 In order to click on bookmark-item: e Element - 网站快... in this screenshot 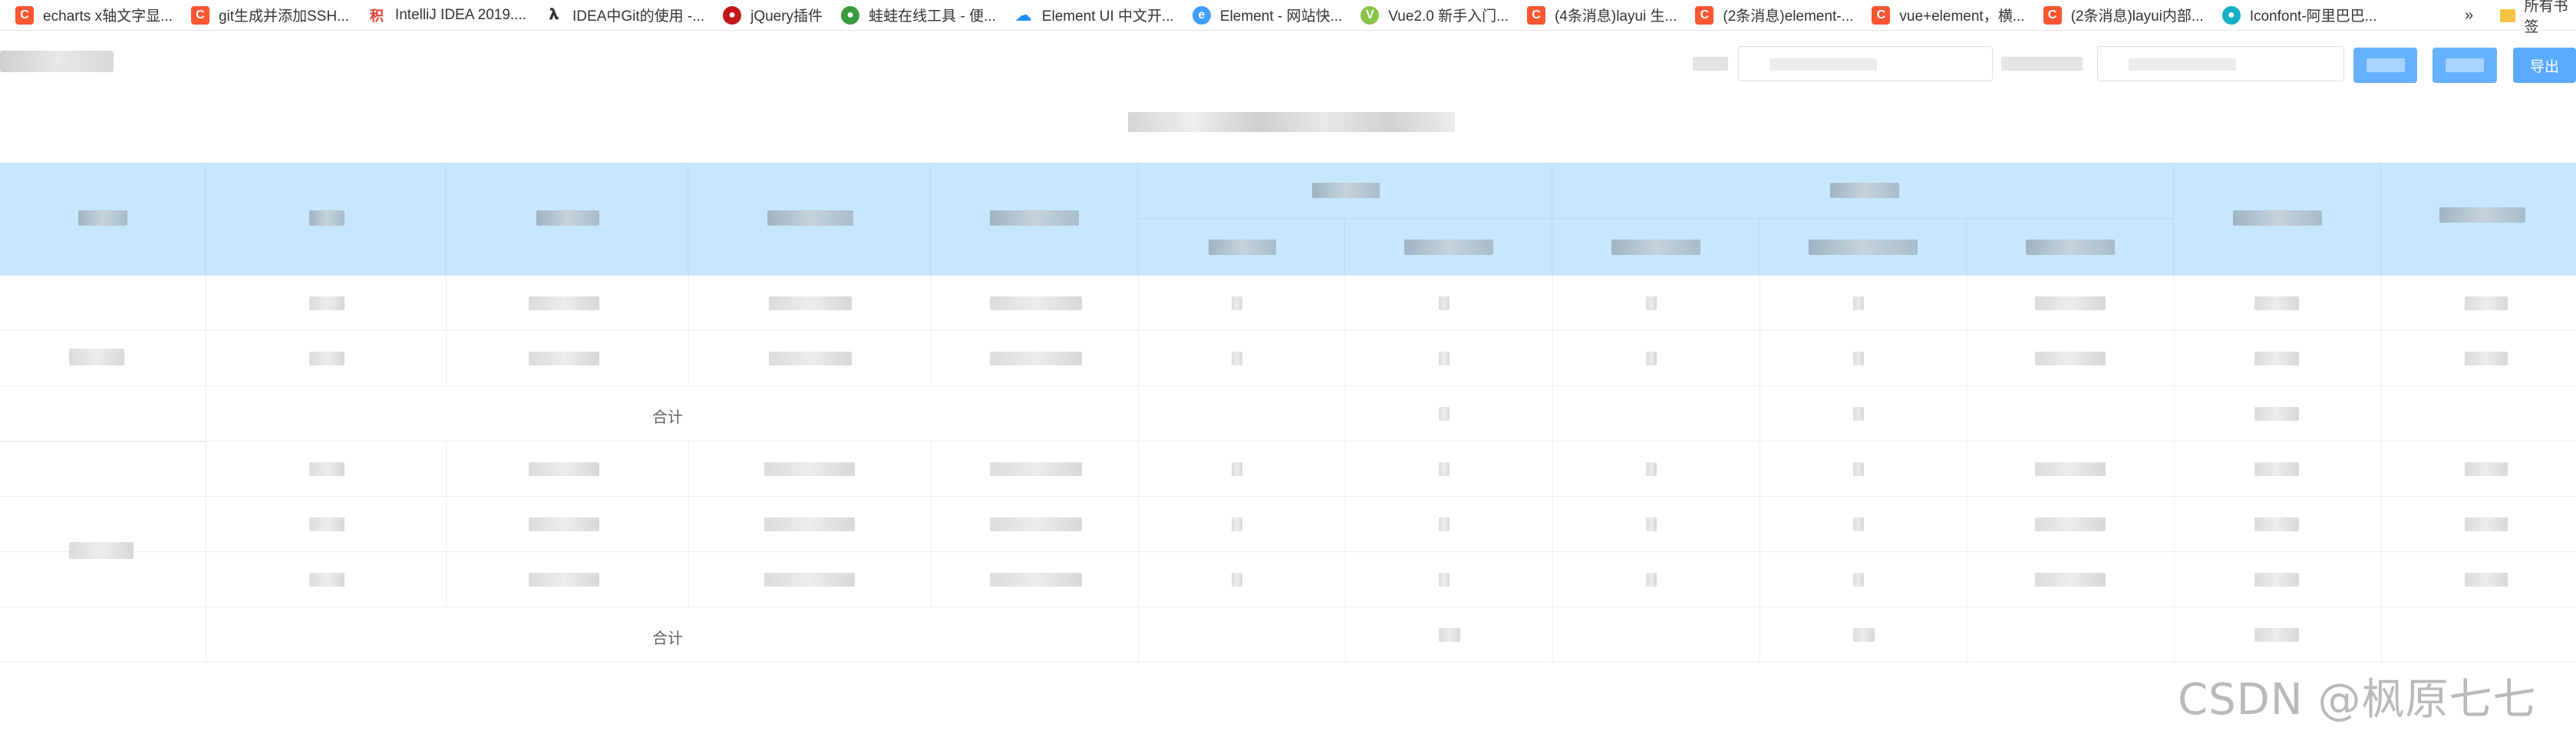, I will do `click(1267, 15)`.